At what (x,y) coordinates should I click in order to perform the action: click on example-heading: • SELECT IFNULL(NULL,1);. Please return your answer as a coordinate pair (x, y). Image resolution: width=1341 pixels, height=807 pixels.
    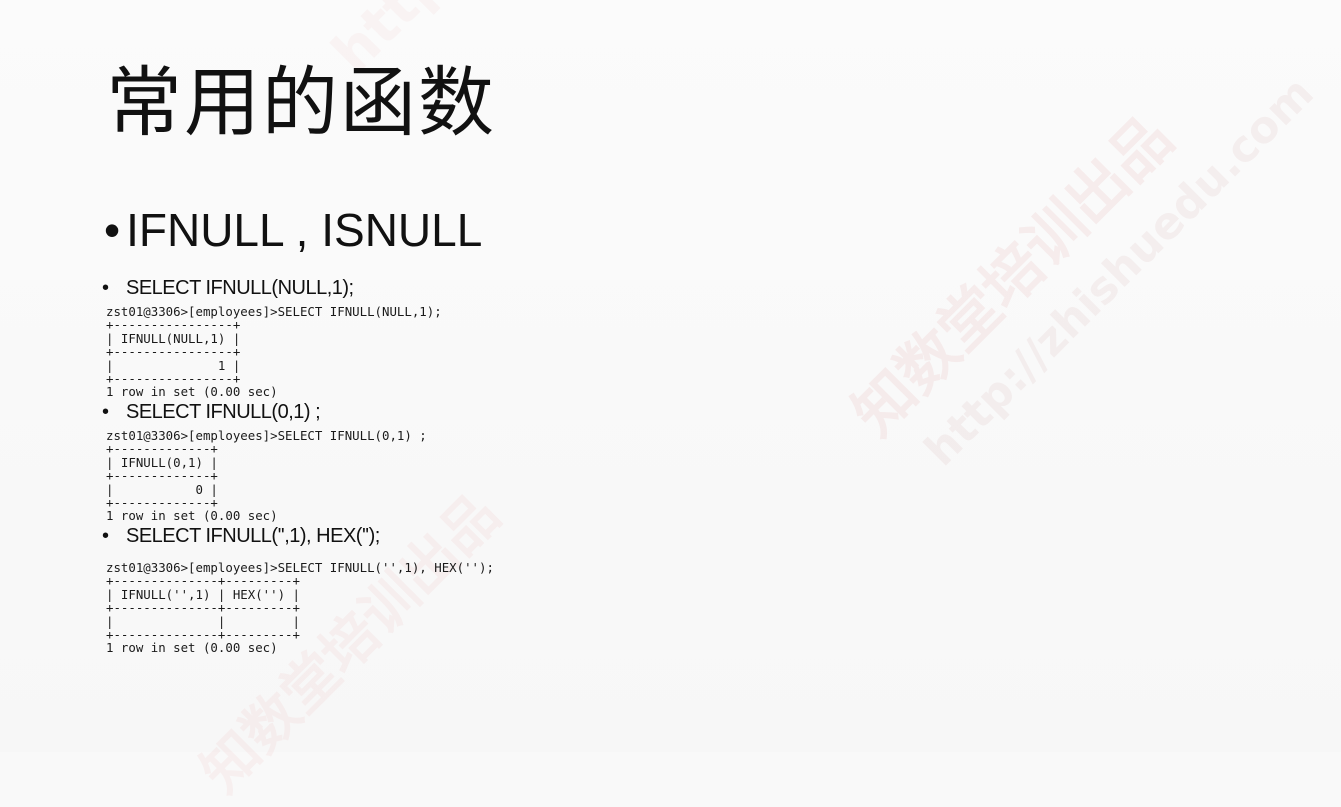
    Looking at the image, I should click on (228, 288).